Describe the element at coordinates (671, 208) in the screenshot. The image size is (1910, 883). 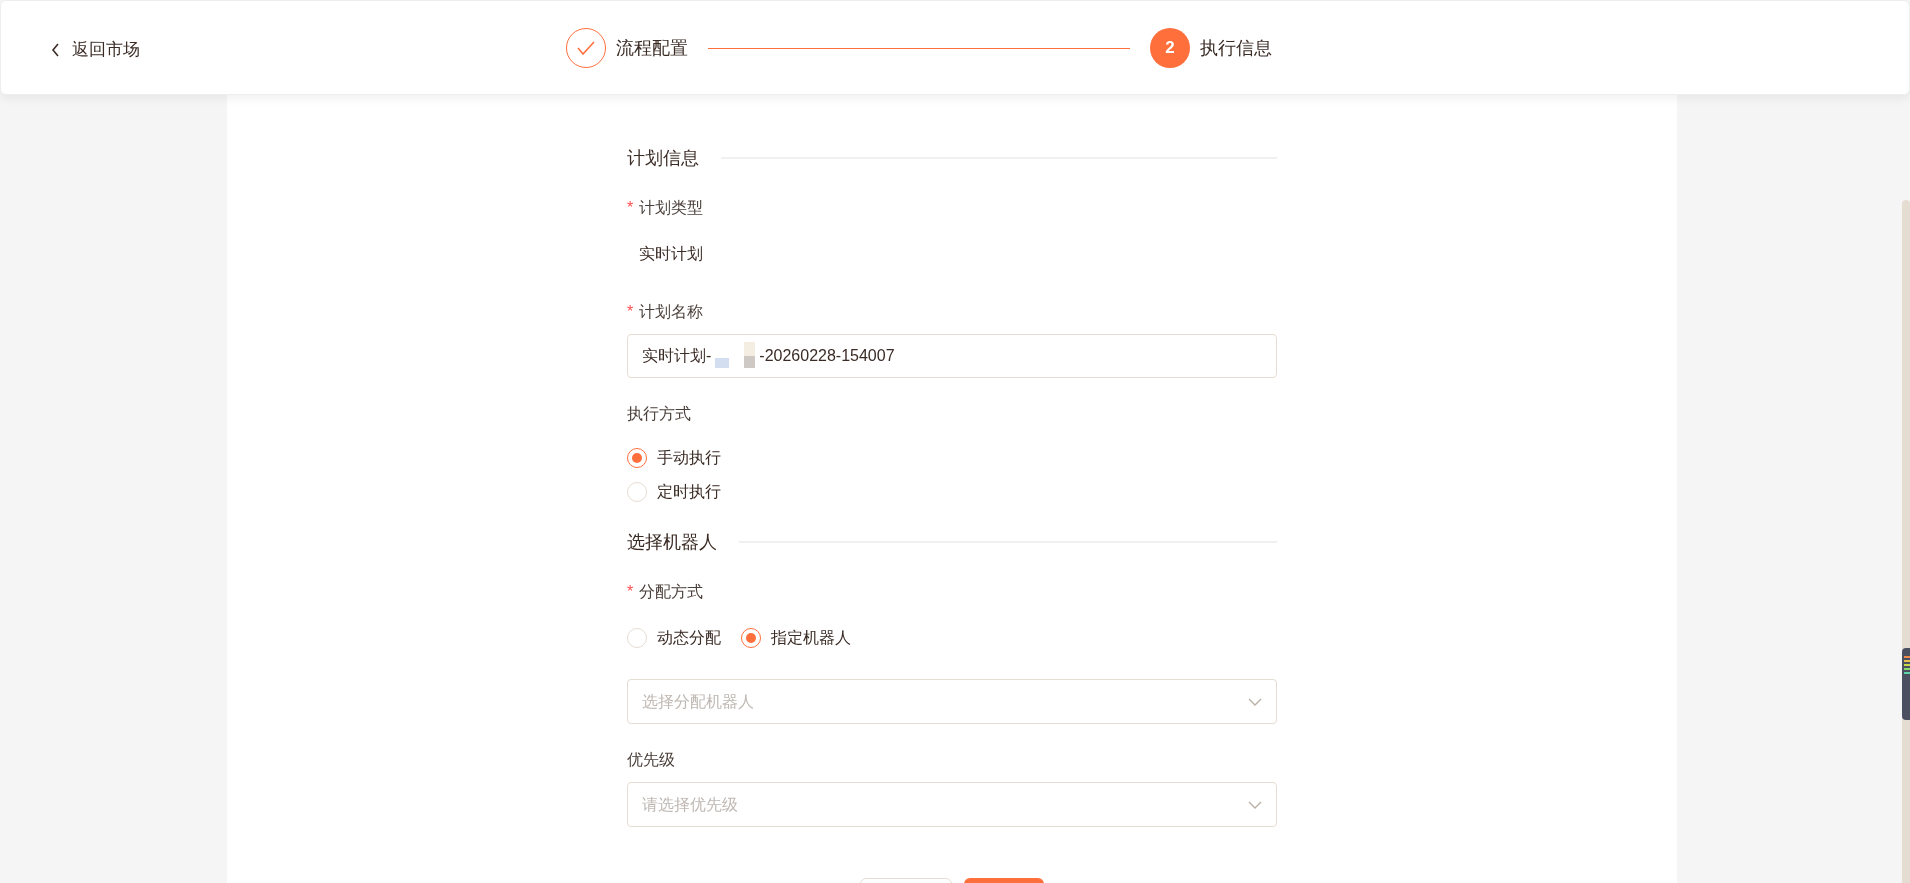
I see `field-label: 计划类型` at that location.